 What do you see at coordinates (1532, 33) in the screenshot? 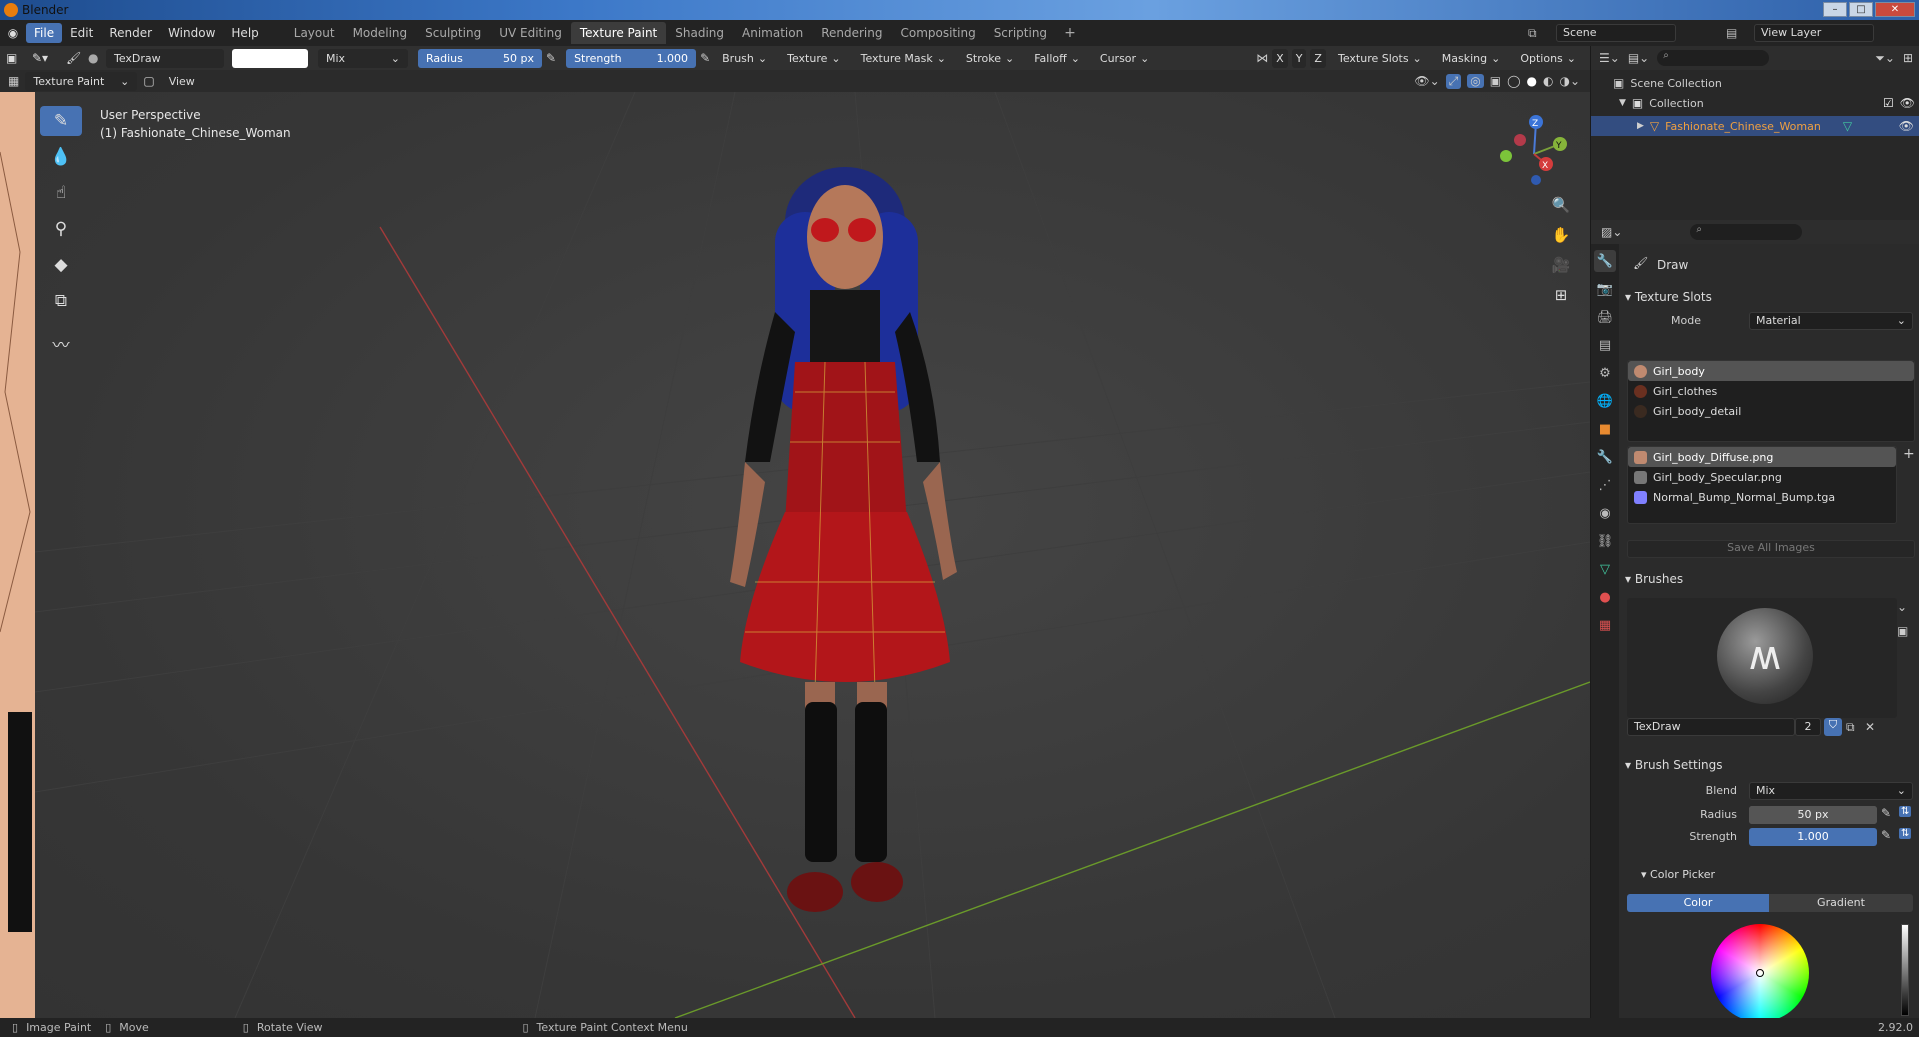
I see `scene-selector-icon: ⧉` at bounding box center [1532, 33].